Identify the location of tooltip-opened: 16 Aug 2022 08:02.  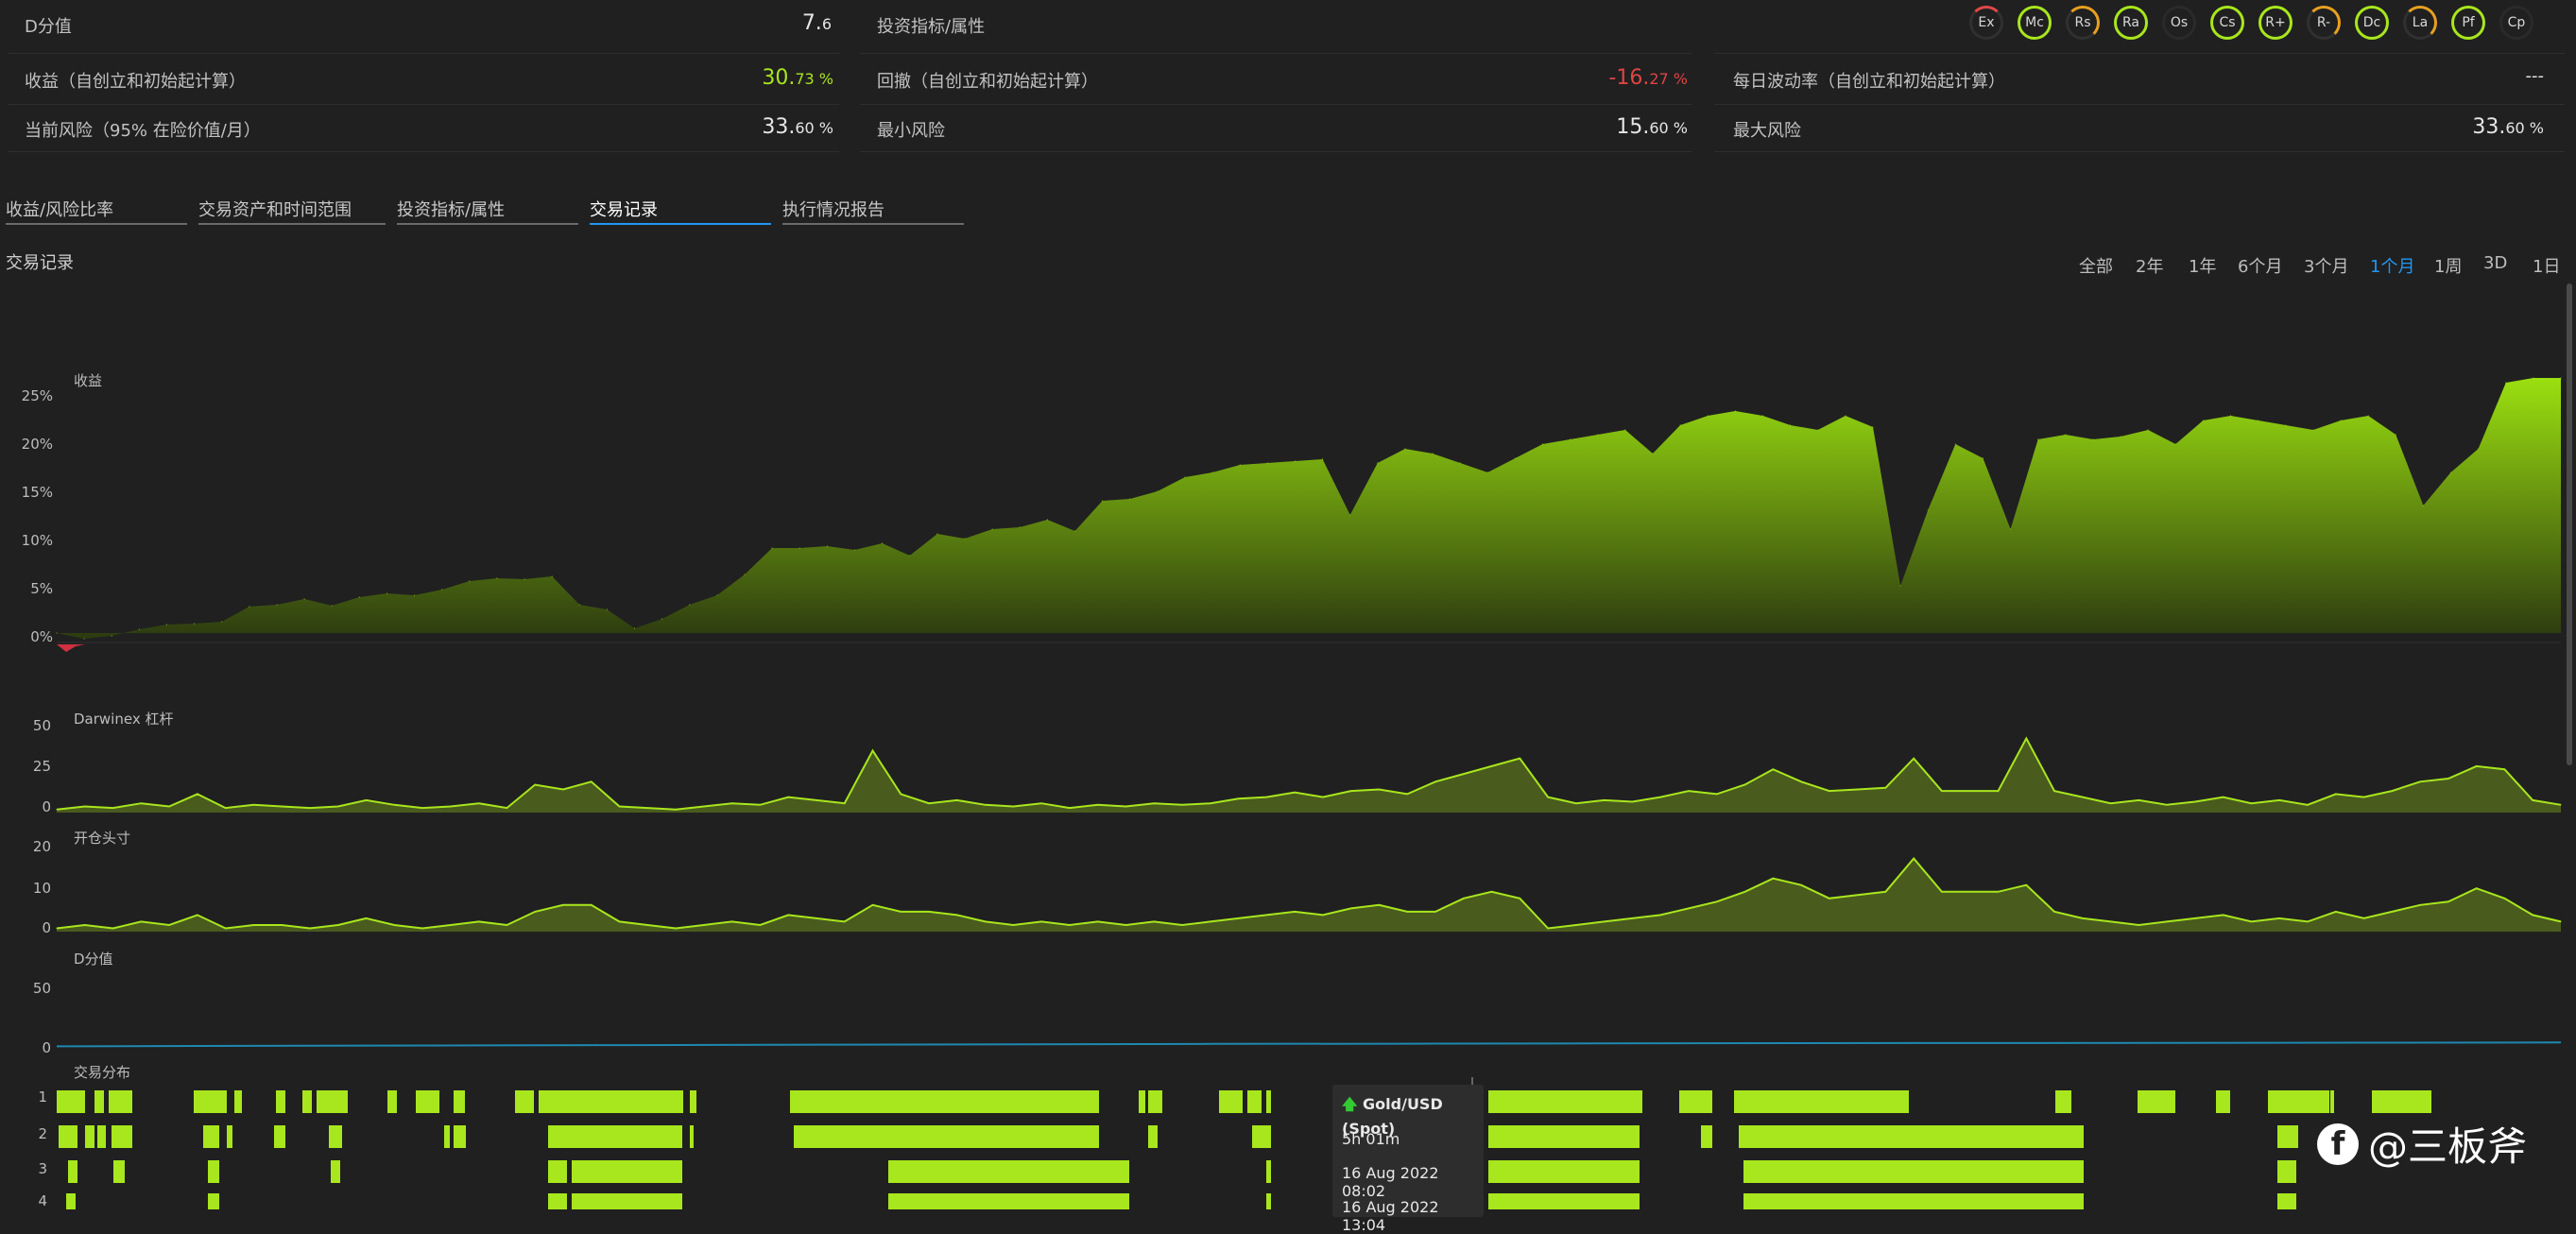
(1390, 1182).